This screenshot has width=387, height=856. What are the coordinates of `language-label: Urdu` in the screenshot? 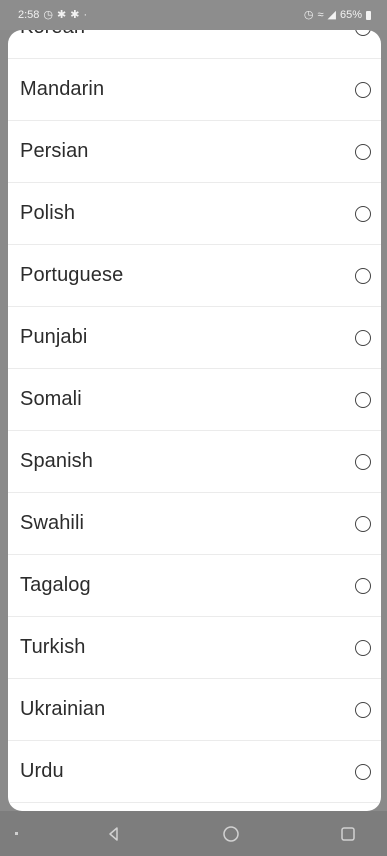 It's located at (42, 771).